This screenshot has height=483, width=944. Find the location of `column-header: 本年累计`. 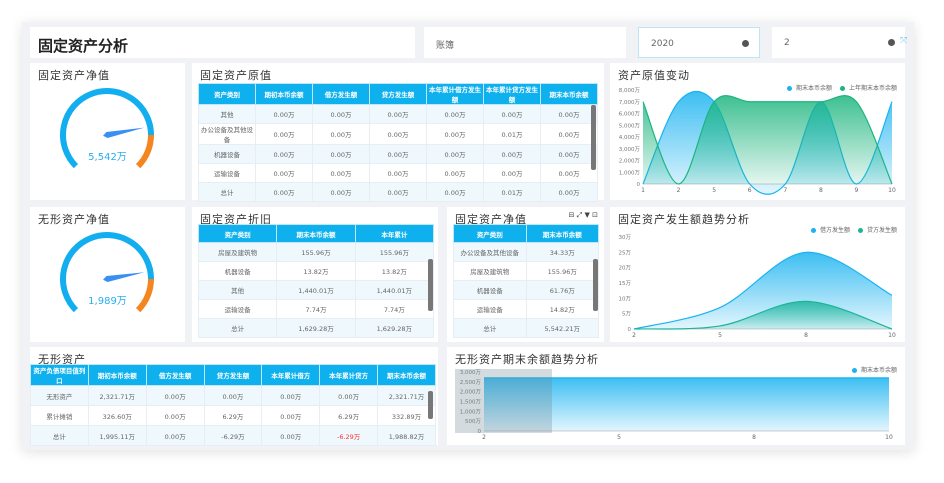

column-header: 本年累计 is located at coordinates (394, 233).